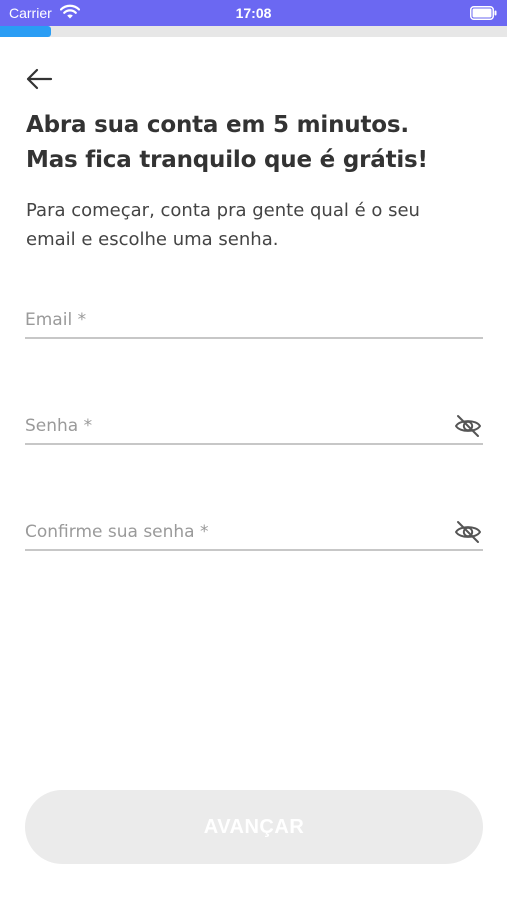 The height and width of the screenshot is (900, 507). I want to click on page-subtitle-line-2: email e escolhe uma senha., so click(152, 239).